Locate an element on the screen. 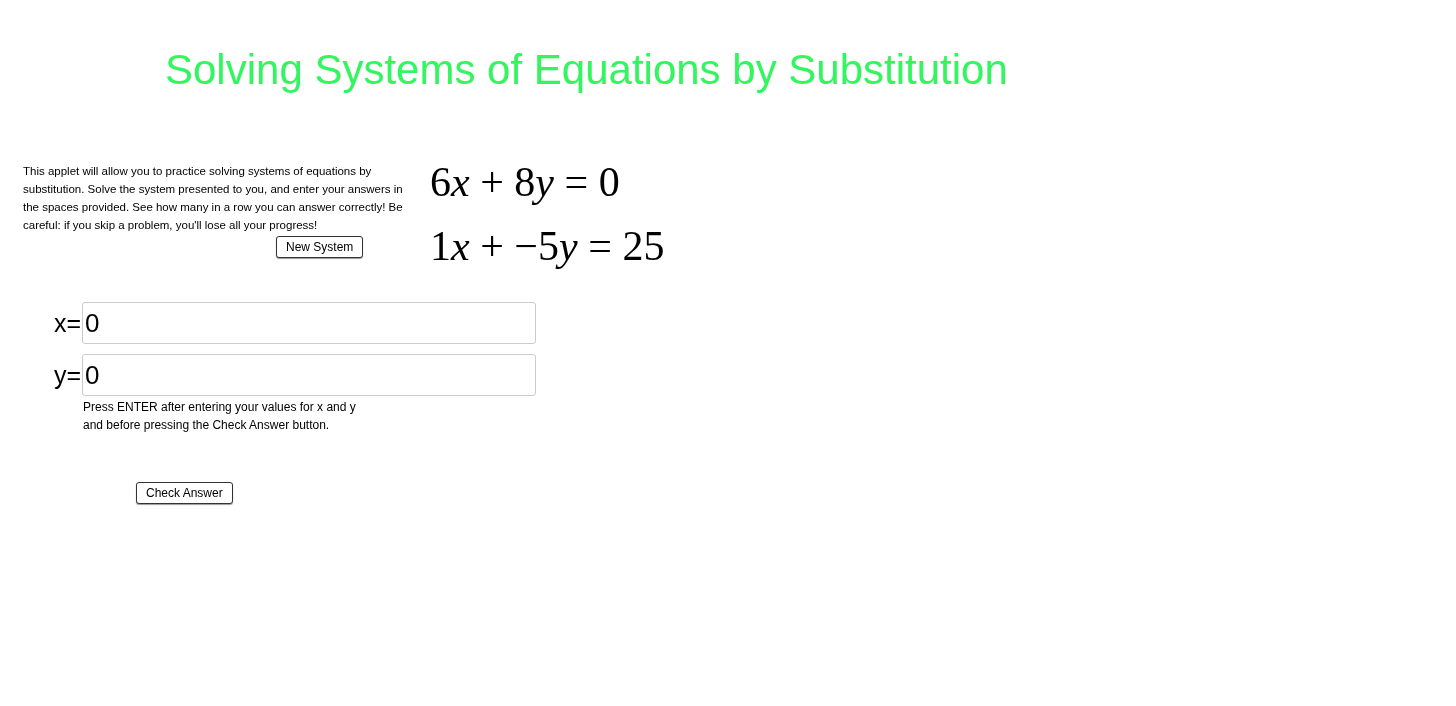  instructions-text: This applet will allow you to practice solving systems of equations by substitution. Solve the system presented to you, and enter your answers in the spaces provided. See how many in a row you can answer correctly! Be careful: if you skip a problem, you'll lose all your progress! is located at coordinates (213, 198).